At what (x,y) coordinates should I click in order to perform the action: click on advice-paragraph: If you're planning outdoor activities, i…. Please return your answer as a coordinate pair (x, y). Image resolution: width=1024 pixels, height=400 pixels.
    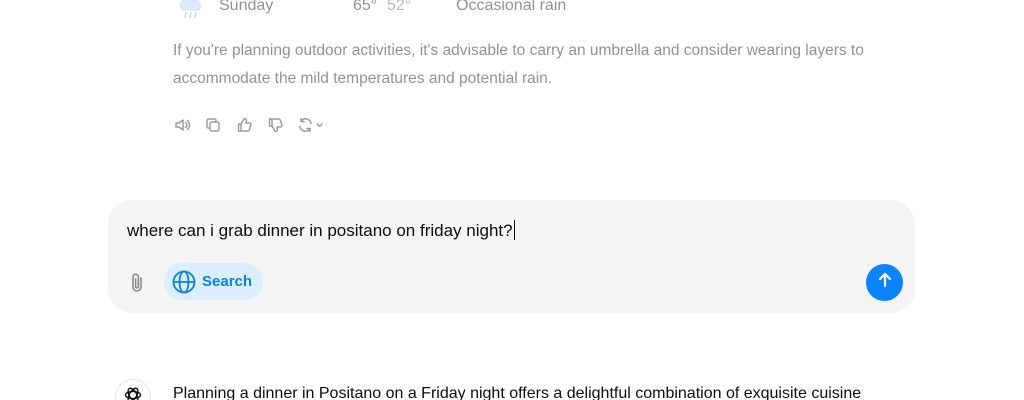
    Looking at the image, I should click on (518, 64).